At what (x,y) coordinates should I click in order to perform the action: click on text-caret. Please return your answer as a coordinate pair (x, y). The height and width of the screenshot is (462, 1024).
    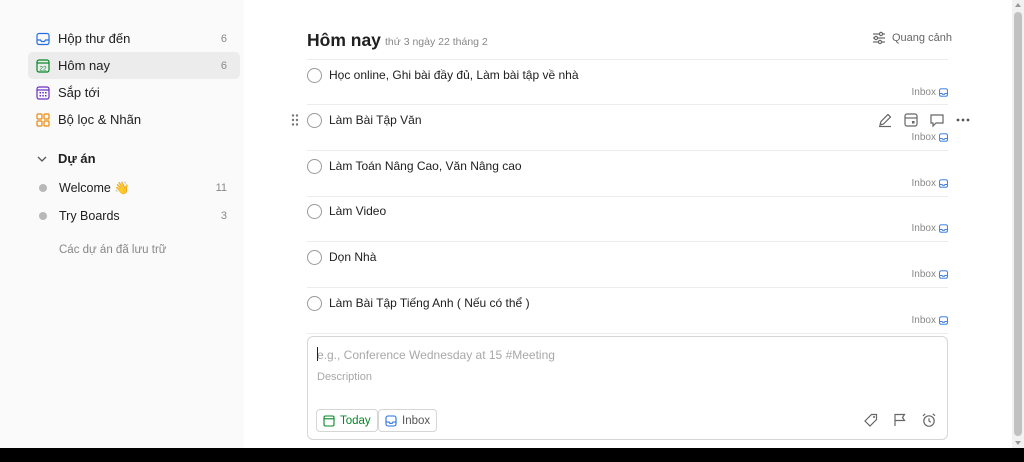
    Looking at the image, I should click on (317, 354).